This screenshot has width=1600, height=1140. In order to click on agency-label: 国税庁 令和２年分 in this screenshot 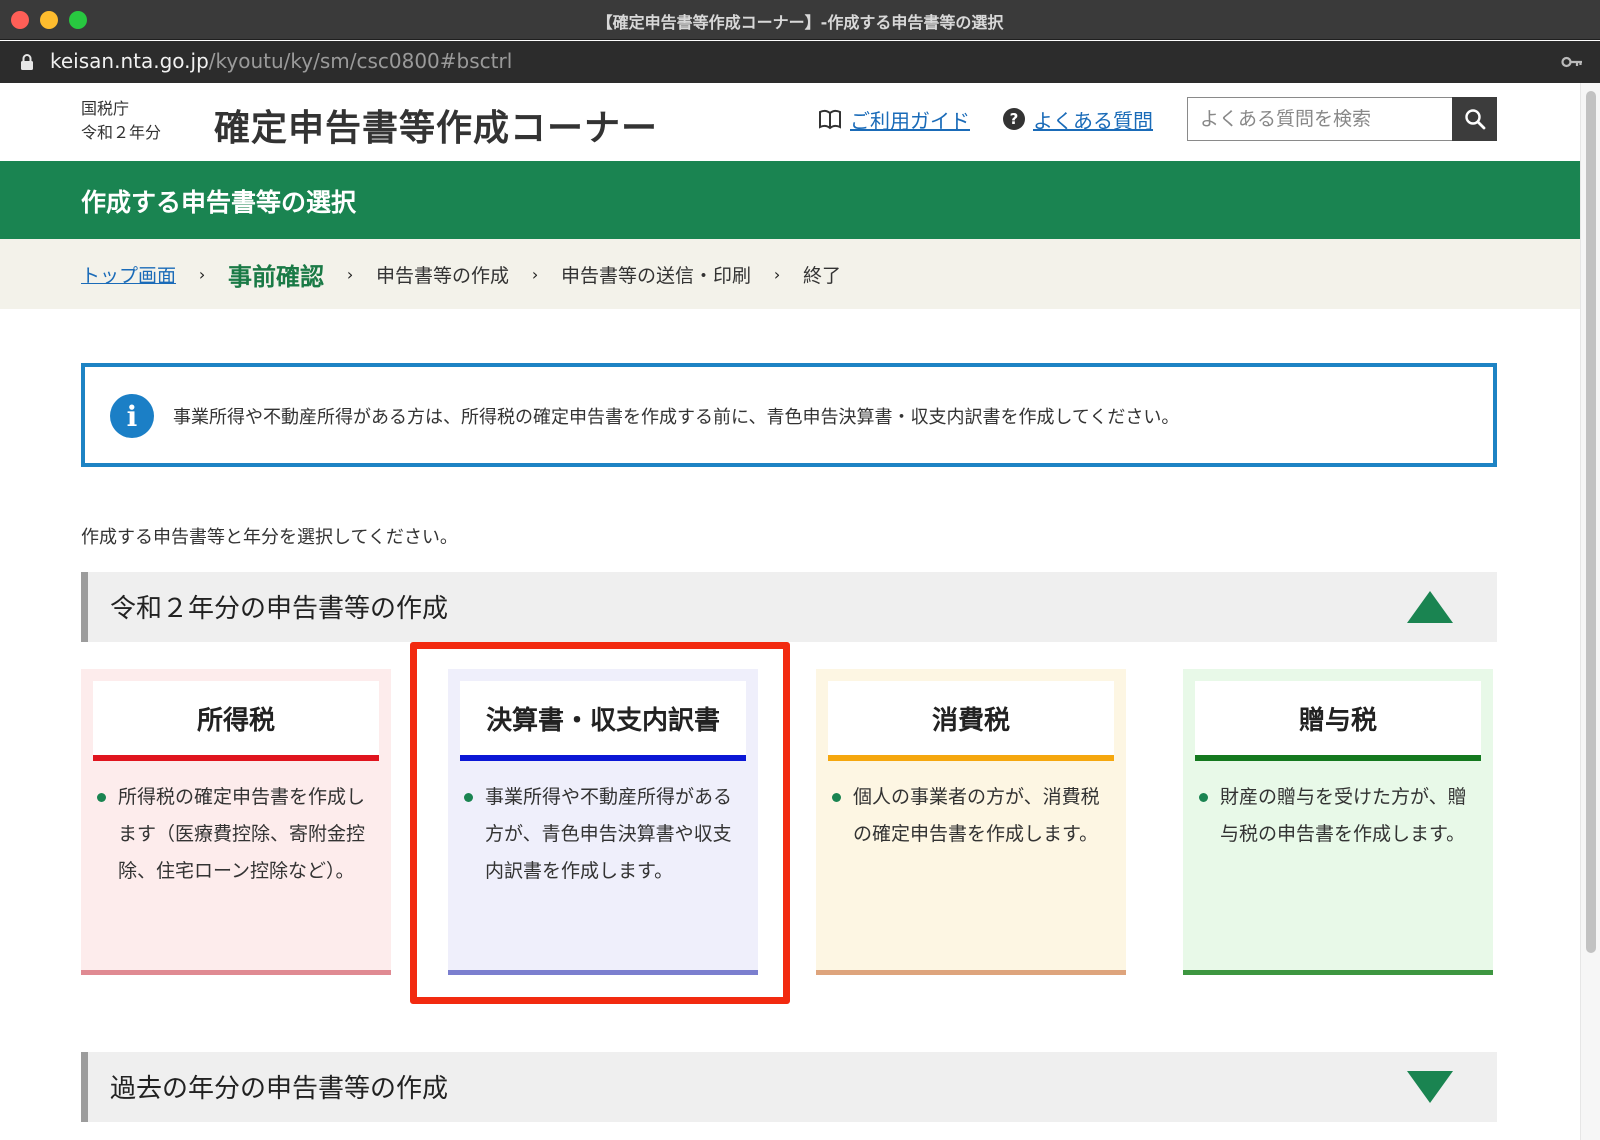, I will do `click(121, 121)`.